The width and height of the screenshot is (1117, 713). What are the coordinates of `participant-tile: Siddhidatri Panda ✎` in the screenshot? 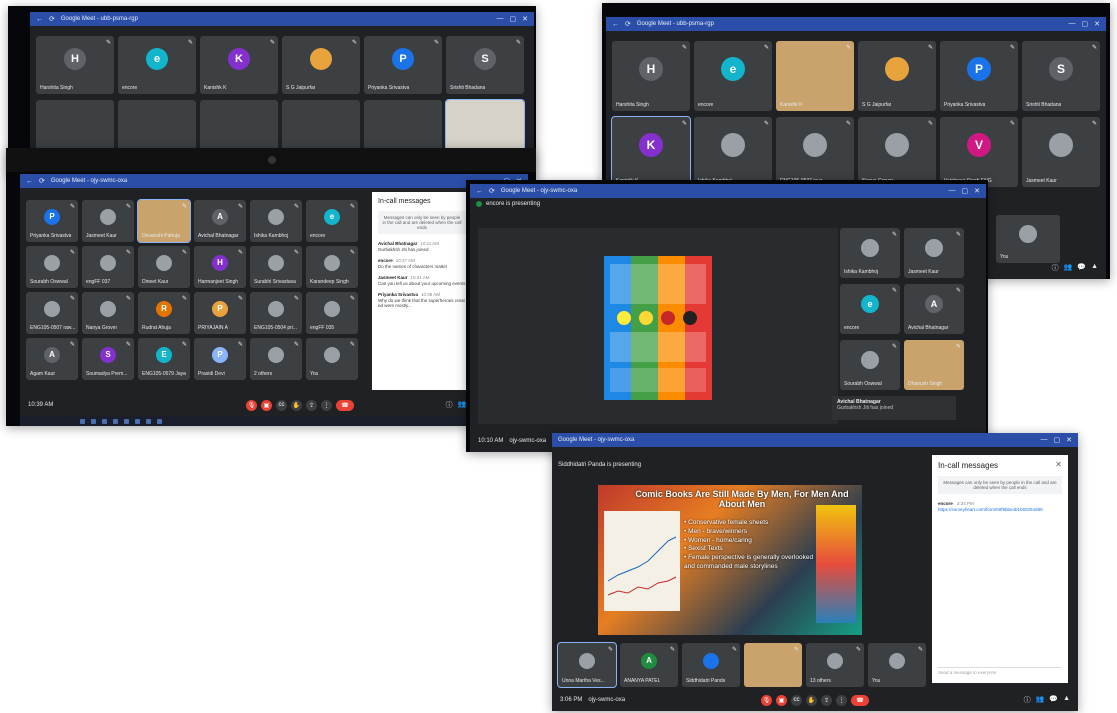 It's located at (711, 665).